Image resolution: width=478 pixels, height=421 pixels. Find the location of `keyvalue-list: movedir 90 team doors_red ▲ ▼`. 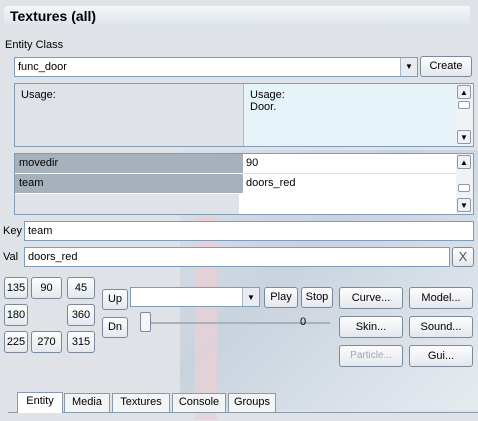

keyvalue-list: movedir 90 team doors_red ▲ ▼ is located at coordinates (244, 184).